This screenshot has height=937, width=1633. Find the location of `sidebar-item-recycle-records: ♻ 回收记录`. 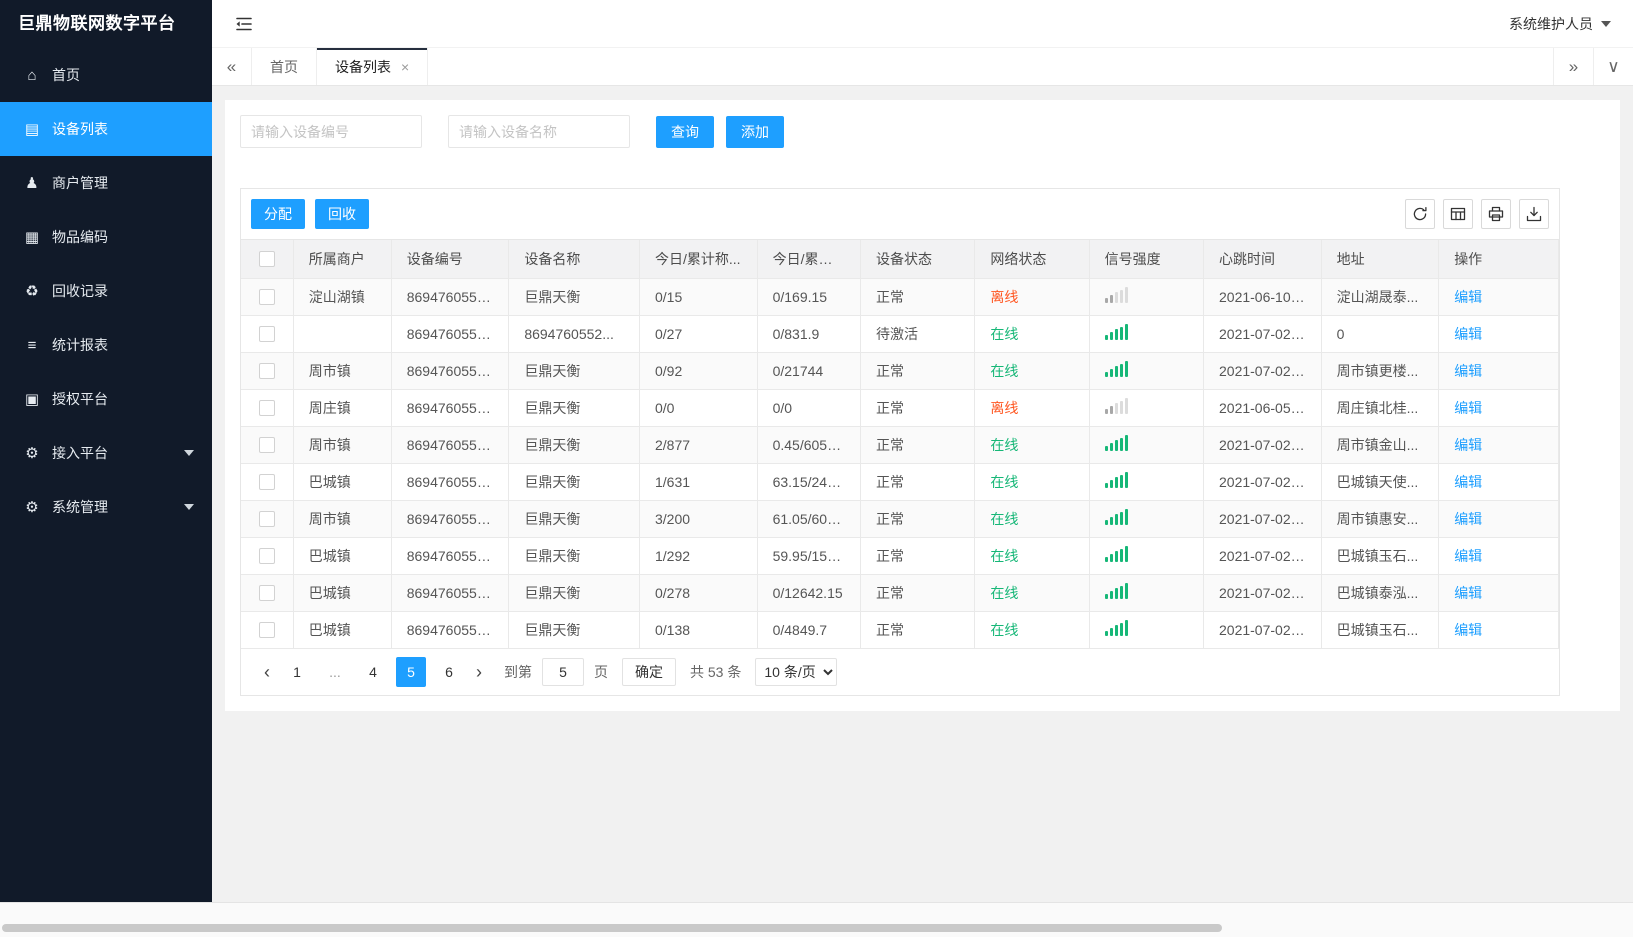

sidebar-item-recycle-records: ♻ 回收记录 is located at coordinates (106, 291).